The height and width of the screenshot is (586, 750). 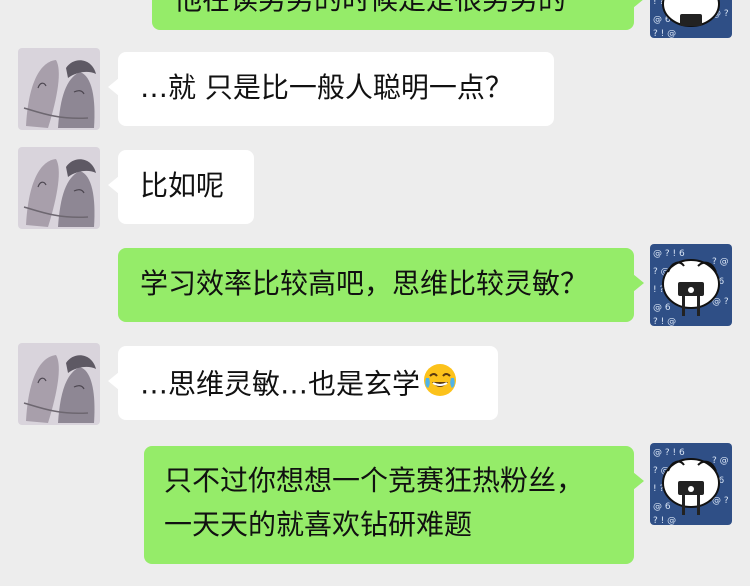 I want to click on outgoing-message-bubble: 他在读男男的时候是是很男男的, so click(x=398, y=15).